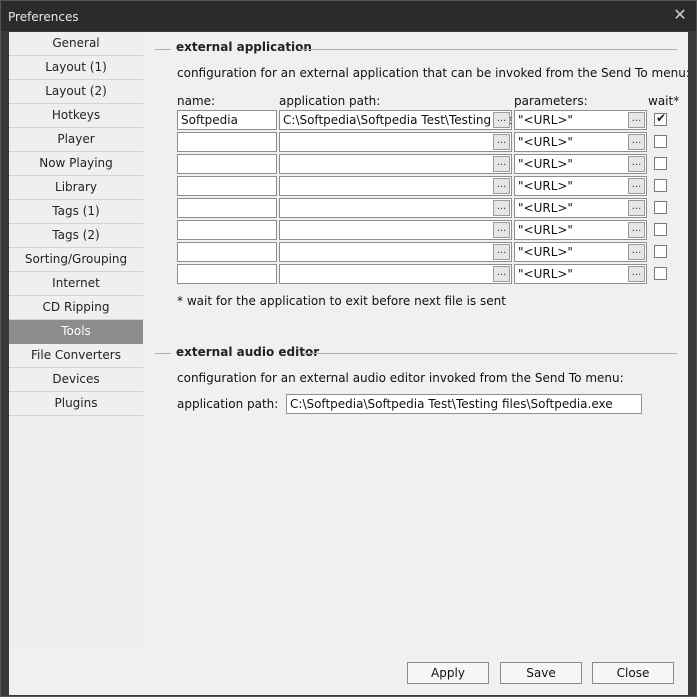  What do you see at coordinates (76, 92) in the screenshot?
I see `sidebar-item-layout-2: Layout (2)` at bounding box center [76, 92].